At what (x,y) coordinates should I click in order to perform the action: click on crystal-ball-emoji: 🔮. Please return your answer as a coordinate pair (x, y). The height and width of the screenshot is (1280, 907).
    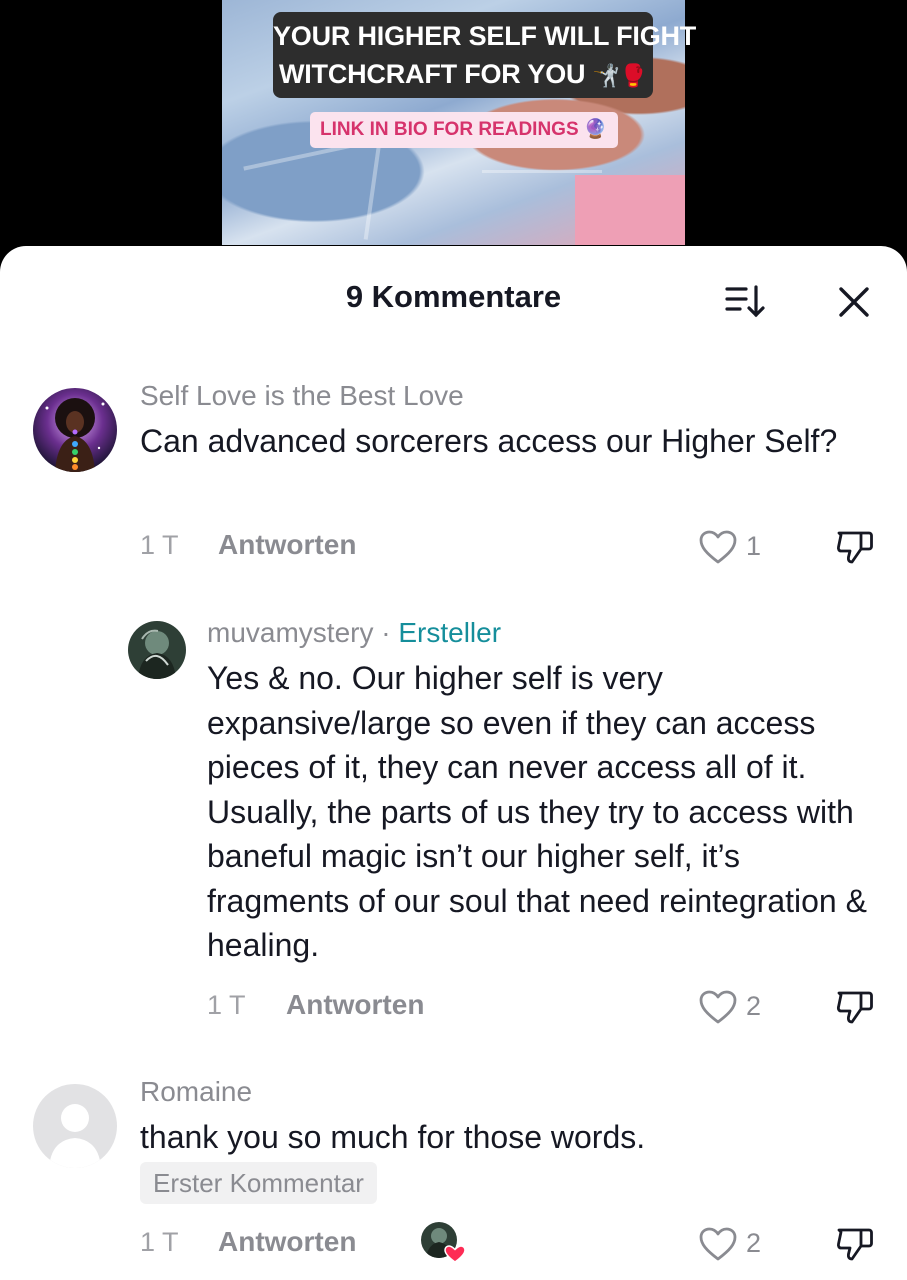
    Looking at the image, I should click on (595, 129).